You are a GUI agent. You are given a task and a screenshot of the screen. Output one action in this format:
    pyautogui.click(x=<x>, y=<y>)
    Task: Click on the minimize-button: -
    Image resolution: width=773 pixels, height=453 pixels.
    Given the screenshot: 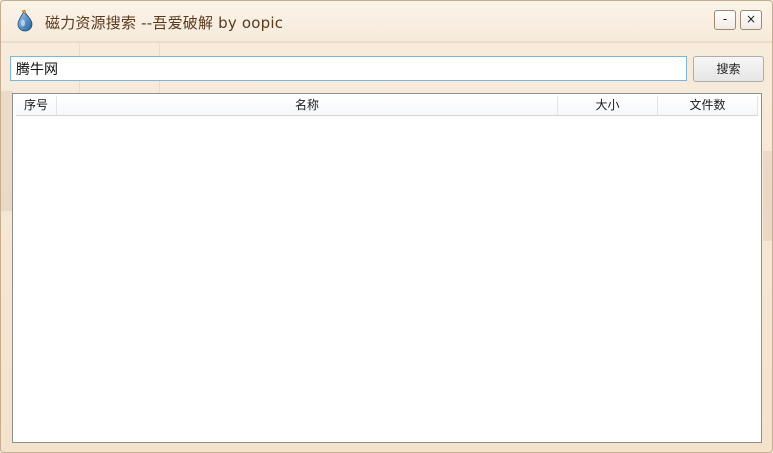 What is the action you would take?
    pyautogui.click(x=725, y=20)
    